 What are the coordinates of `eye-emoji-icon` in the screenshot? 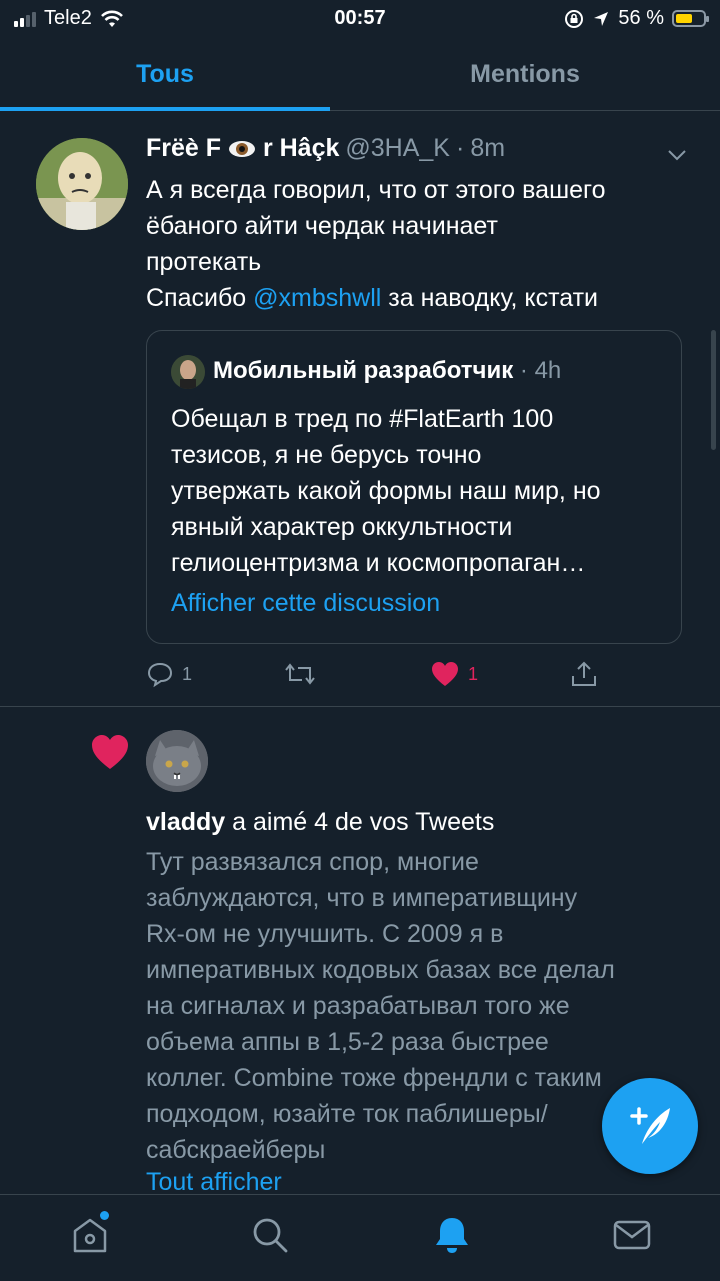 It's located at (241, 149).